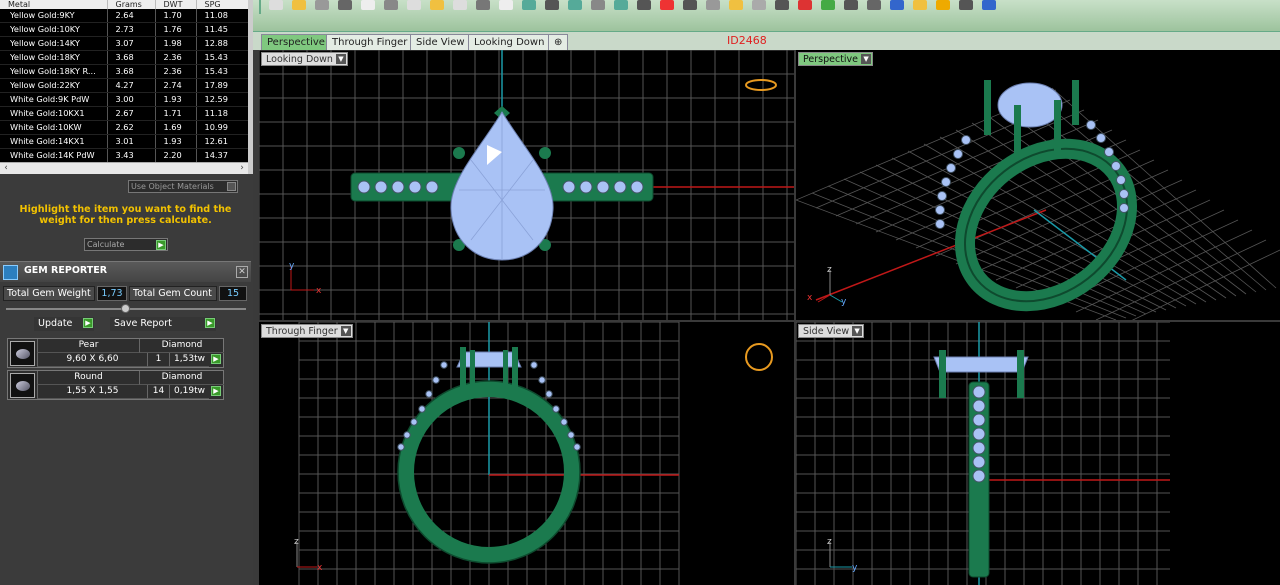 The width and height of the screenshot is (1280, 585). I want to click on table-cell: 2.62, so click(131, 127).